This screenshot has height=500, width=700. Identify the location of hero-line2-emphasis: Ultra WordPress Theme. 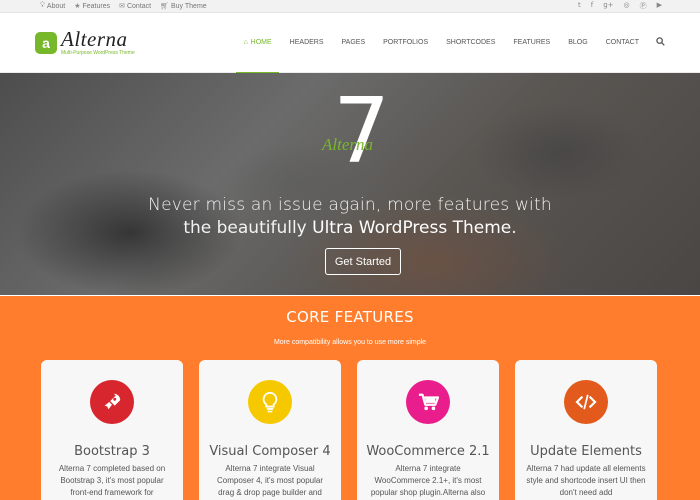
(412, 228).